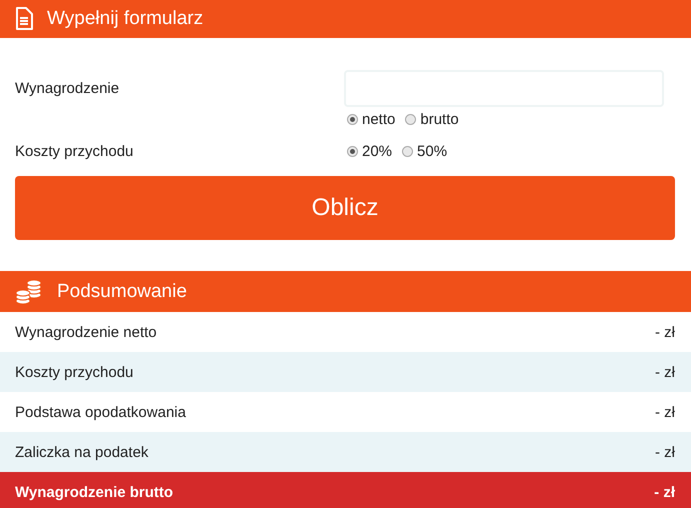 This screenshot has height=508, width=691. Describe the element at coordinates (94, 492) in the screenshot. I see `row-label: Wynagrodzenie brutto` at that location.